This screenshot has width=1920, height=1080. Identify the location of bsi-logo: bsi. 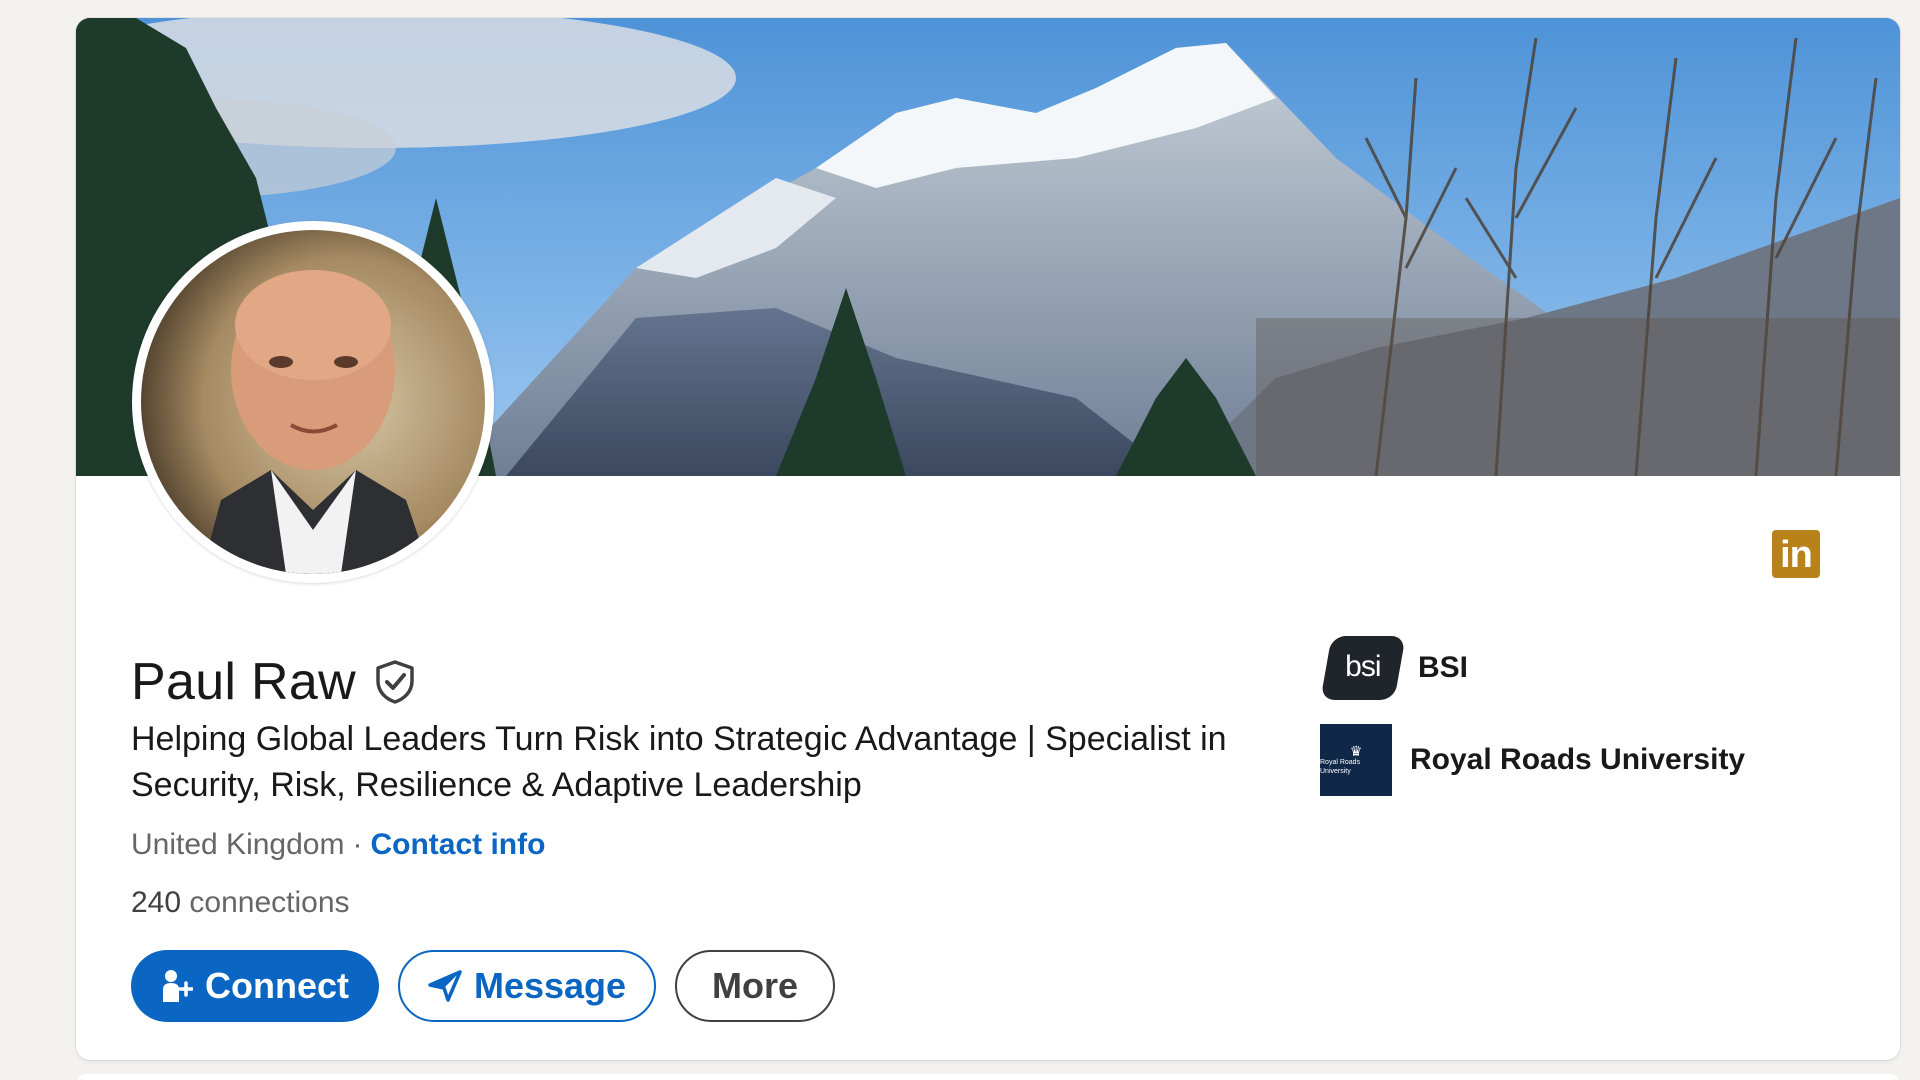
(1363, 668).